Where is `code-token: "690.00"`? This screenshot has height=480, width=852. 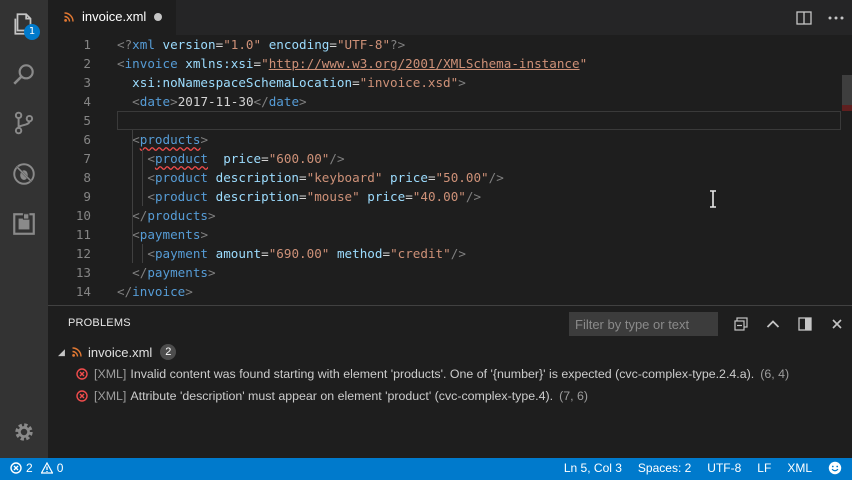
code-token: "690.00" is located at coordinates (299, 253).